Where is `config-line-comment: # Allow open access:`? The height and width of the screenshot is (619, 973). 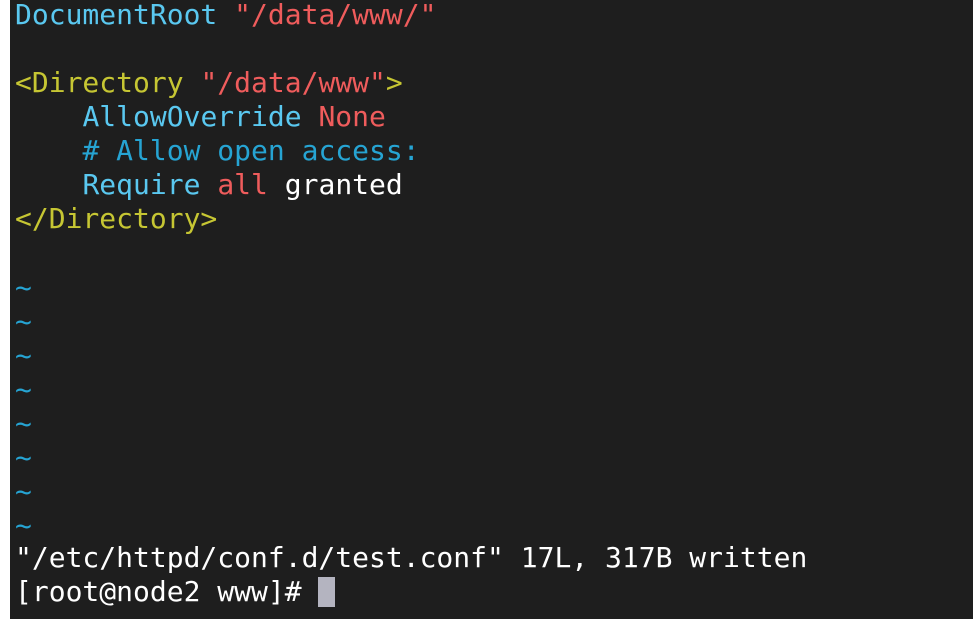 config-line-comment: # Allow open access: is located at coordinates (217, 151).